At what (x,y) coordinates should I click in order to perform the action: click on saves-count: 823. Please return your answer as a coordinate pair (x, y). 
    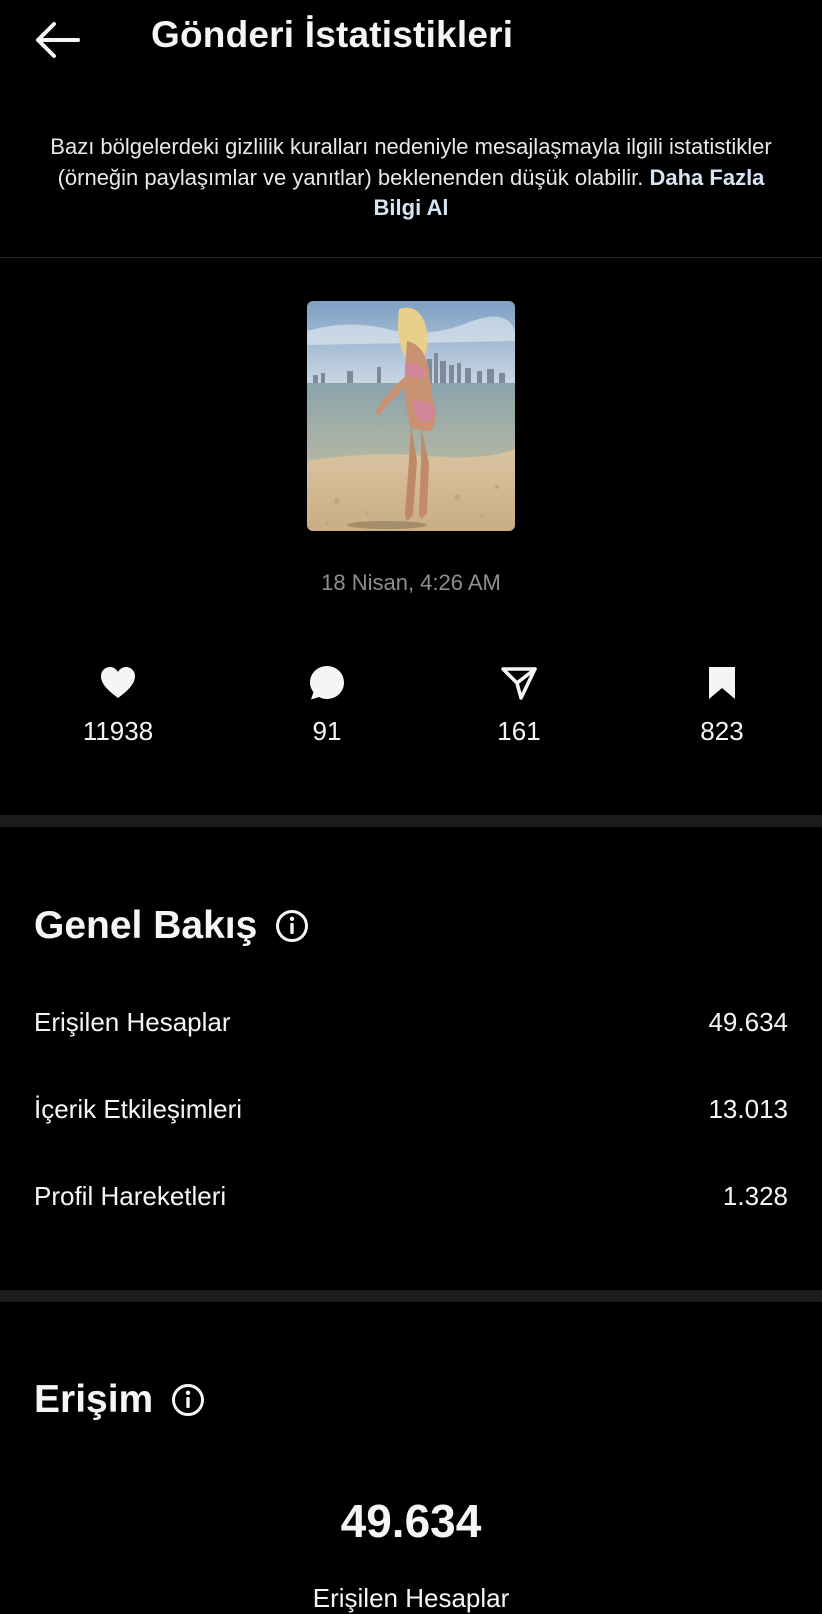
    Looking at the image, I should click on (722, 731).